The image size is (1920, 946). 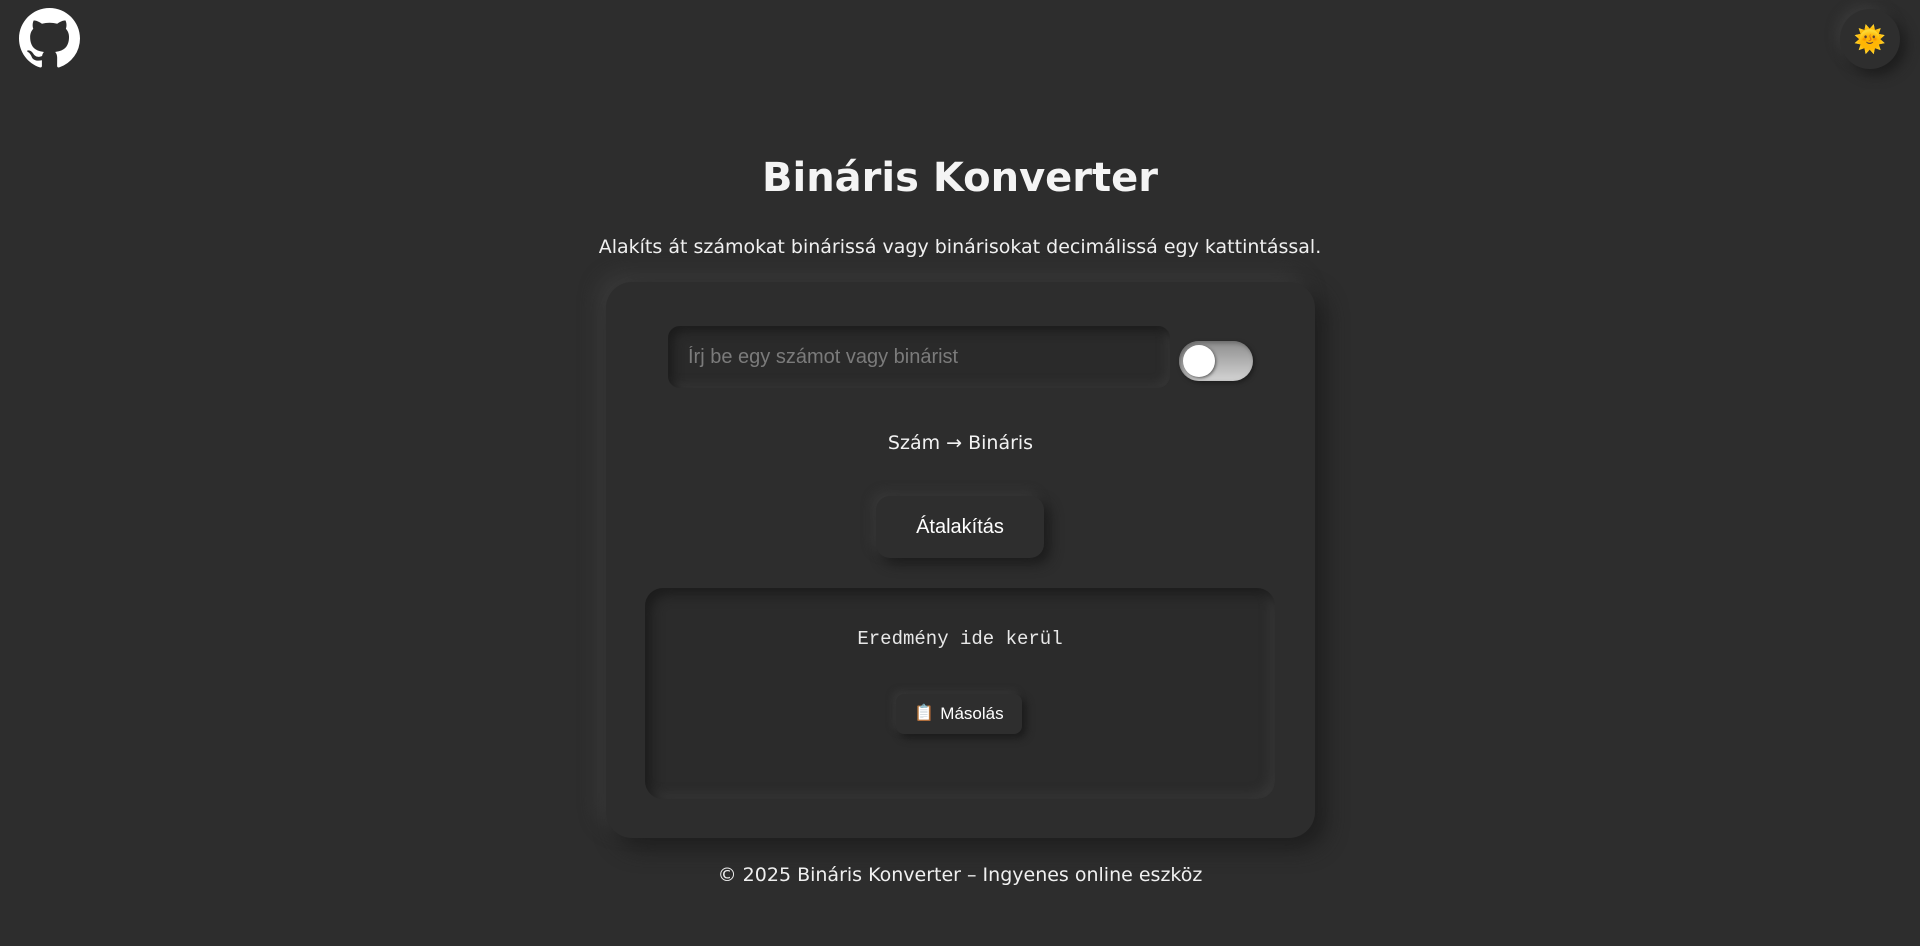 I want to click on mode-toggle-switch, so click(x=1216, y=361).